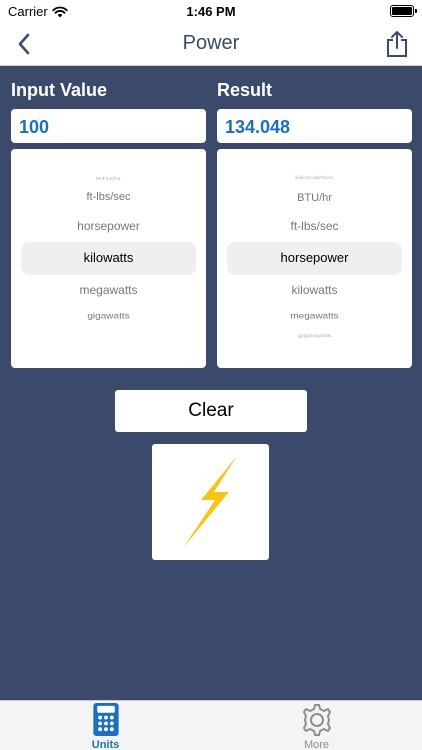 The width and height of the screenshot is (422, 750). What do you see at coordinates (316, 744) in the screenshot?
I see `tab-more-label: More` at bounding box center [316, 744].